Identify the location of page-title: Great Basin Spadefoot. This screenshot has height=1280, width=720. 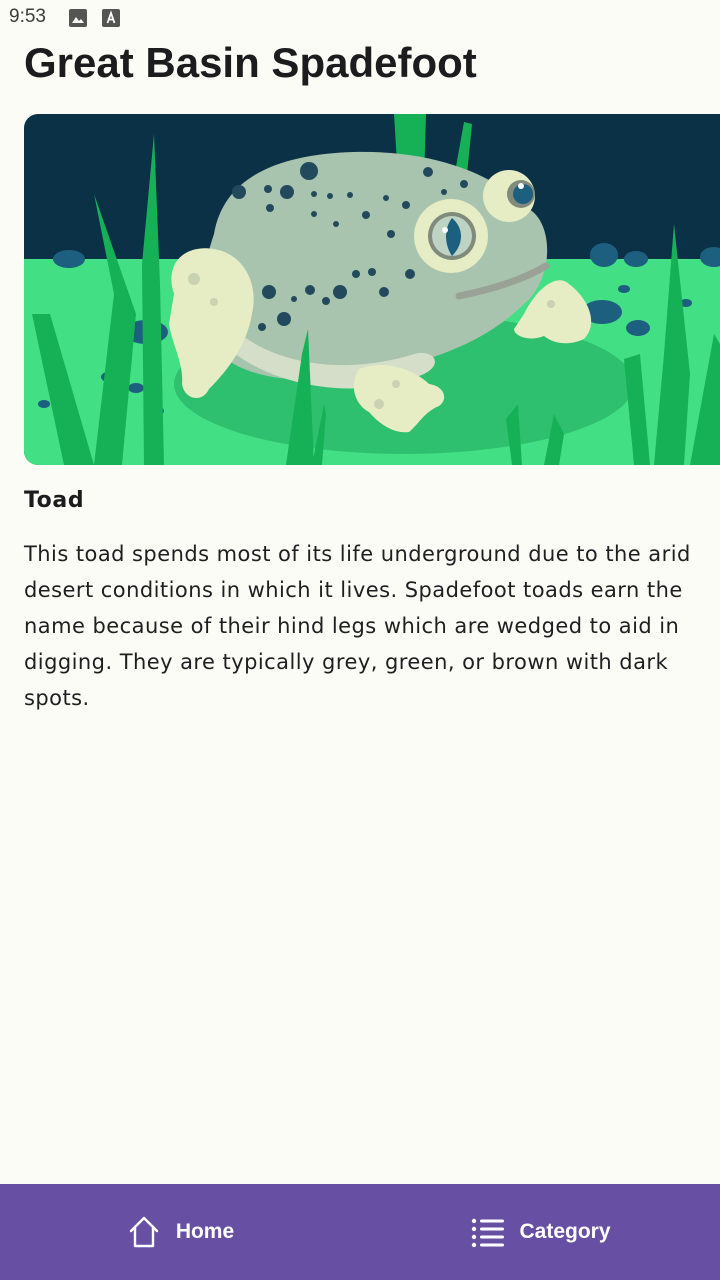
(250, 62).